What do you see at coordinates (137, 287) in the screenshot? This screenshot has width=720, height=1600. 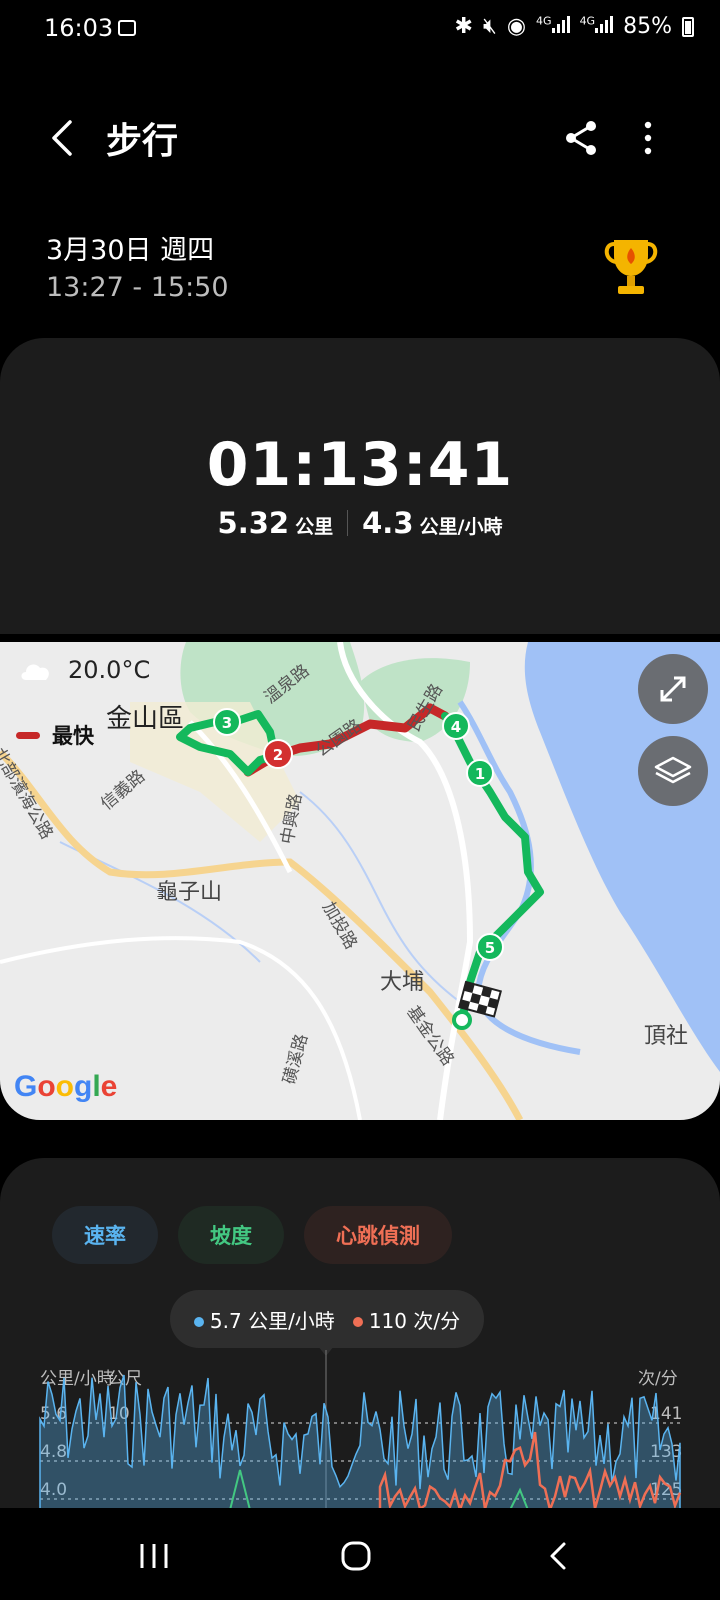 I see `session-time-range: 13:27 - 15:50` at bounding box center [137, 287].